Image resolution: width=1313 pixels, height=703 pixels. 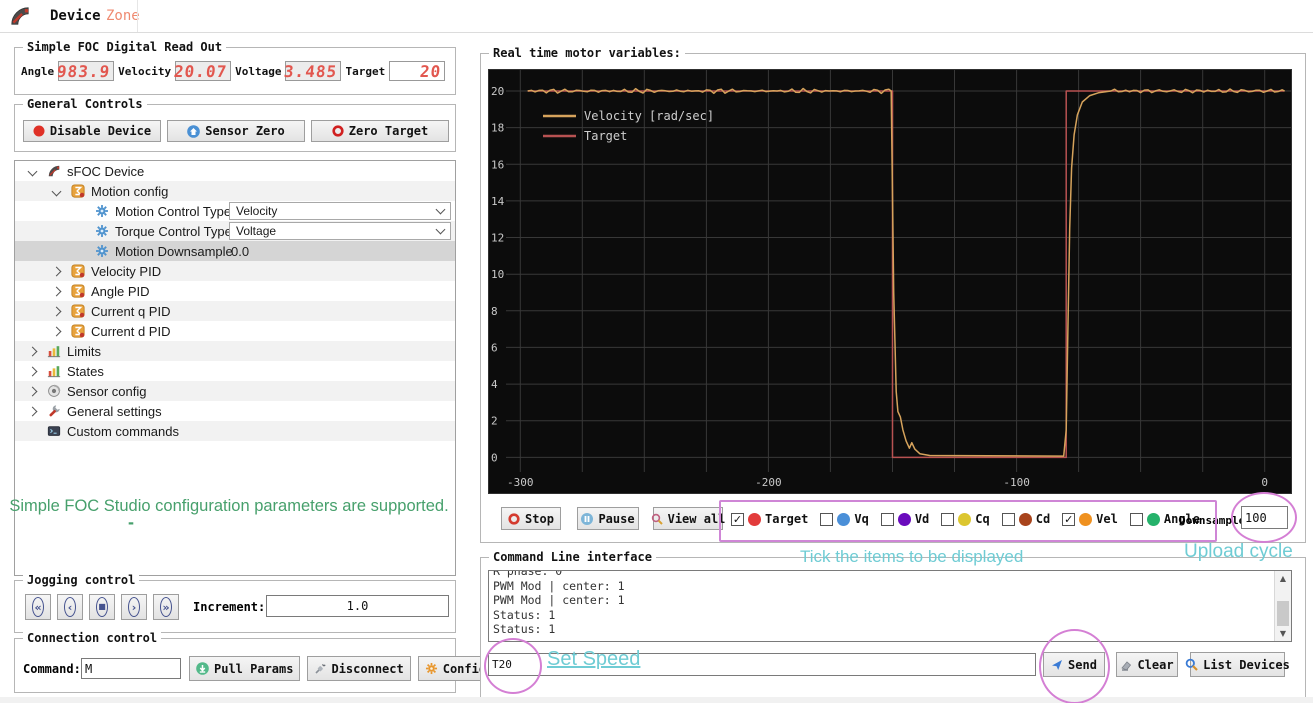 What do you see at coordinates (85, 371) in the screenshot?
I see `tree-label: States` at bounding box center [85, 371].